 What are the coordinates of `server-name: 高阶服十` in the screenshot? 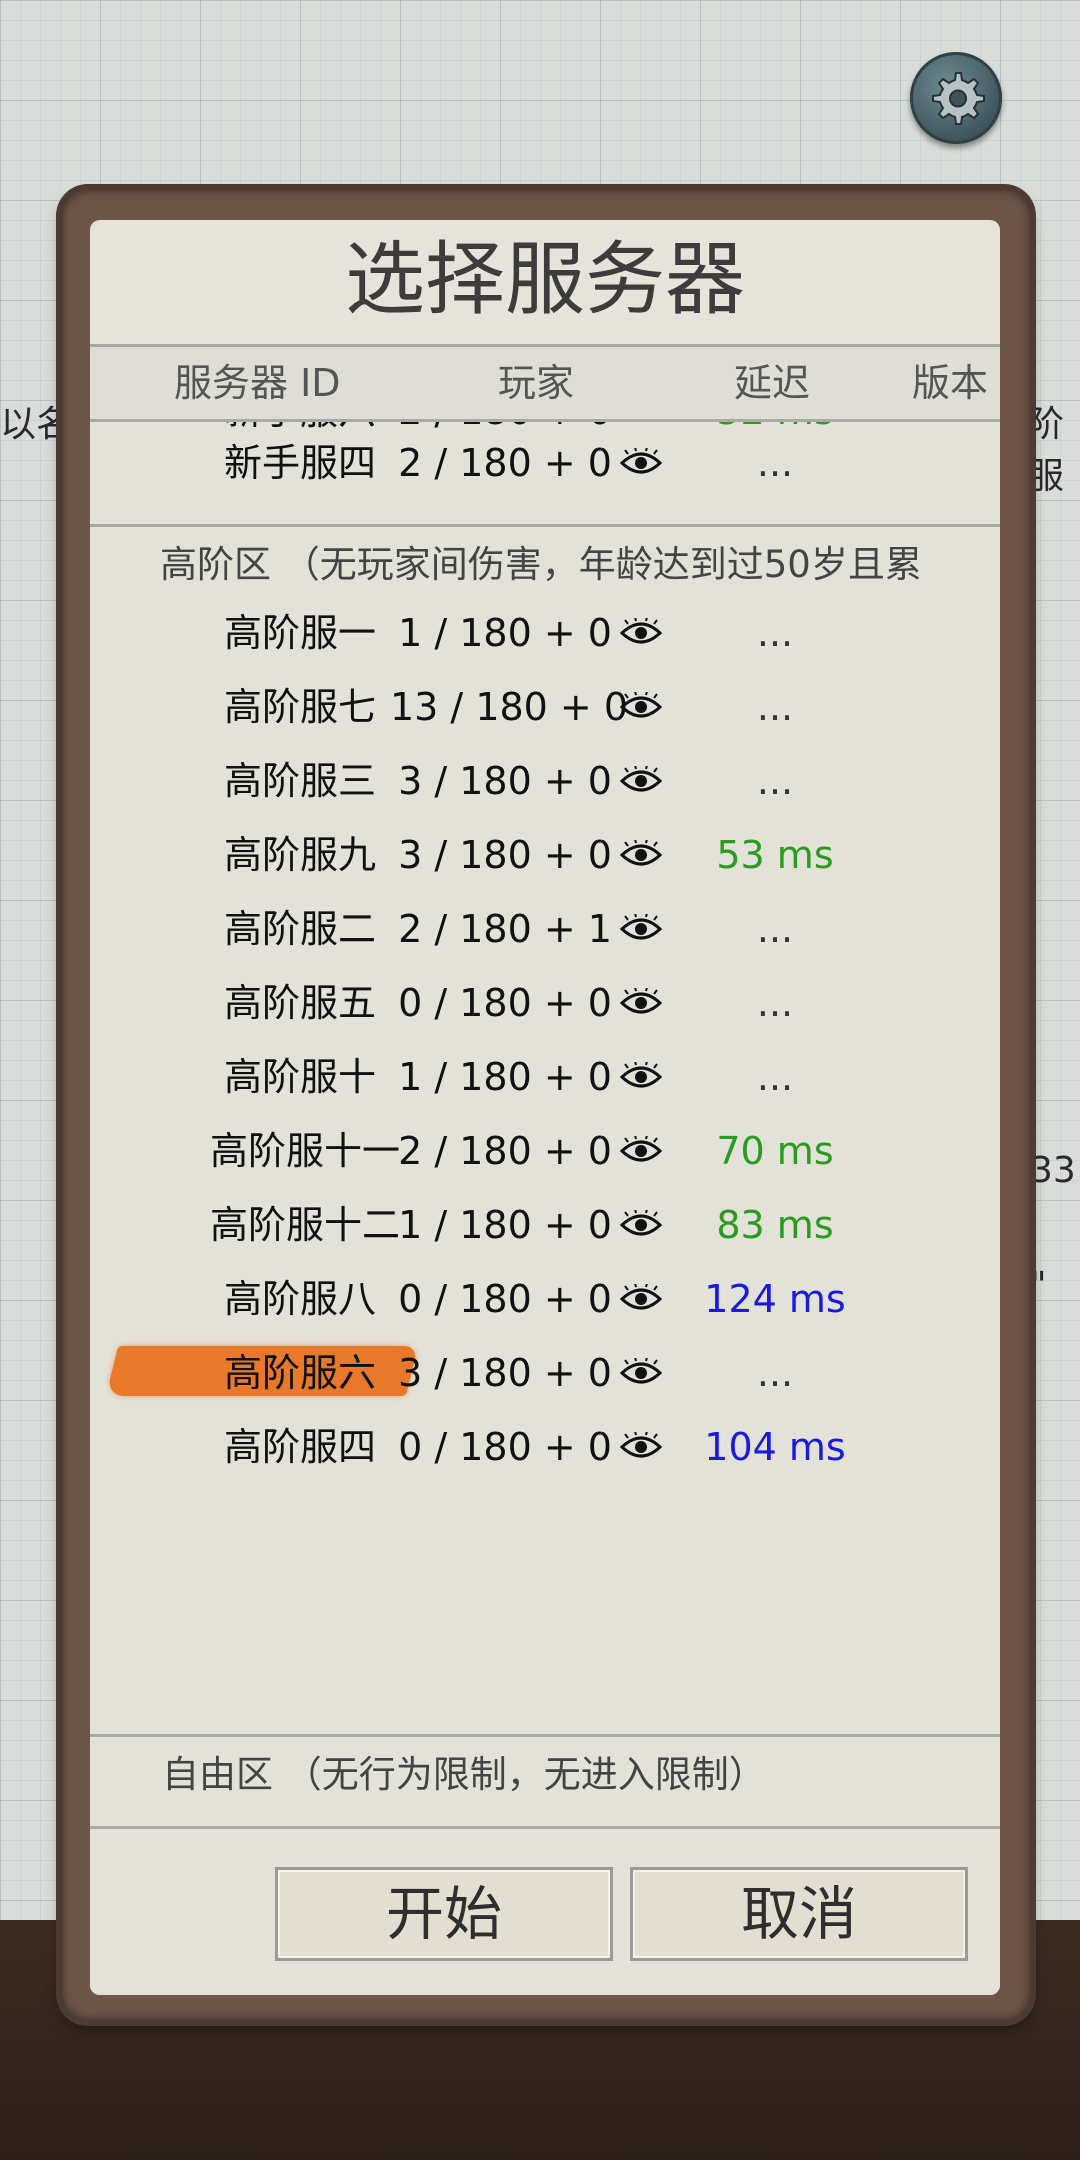 It's located at (299, 1077).